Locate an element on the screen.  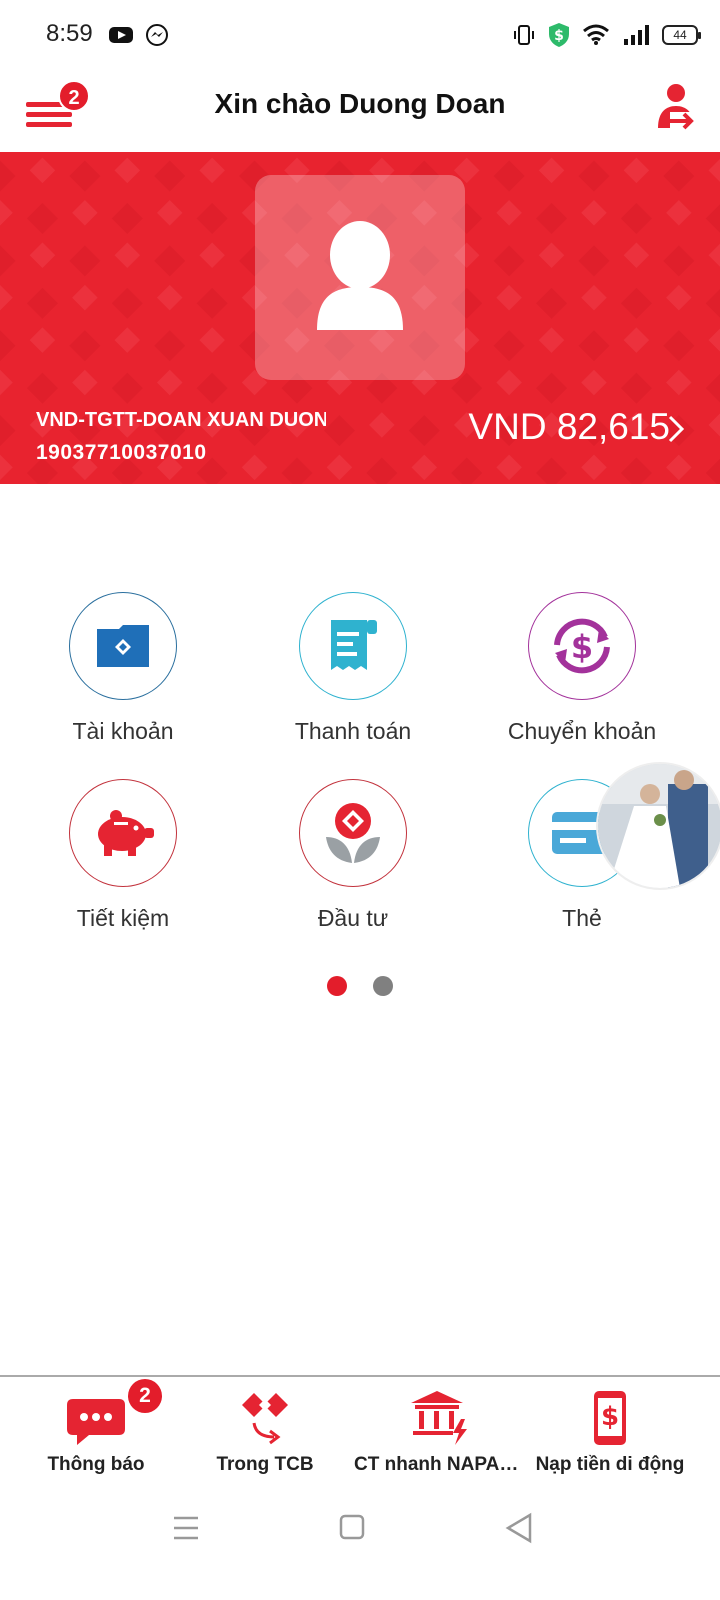
shortcut-napas: CT nhanh NAPAS 247 is located at coordinates (440, 1432).